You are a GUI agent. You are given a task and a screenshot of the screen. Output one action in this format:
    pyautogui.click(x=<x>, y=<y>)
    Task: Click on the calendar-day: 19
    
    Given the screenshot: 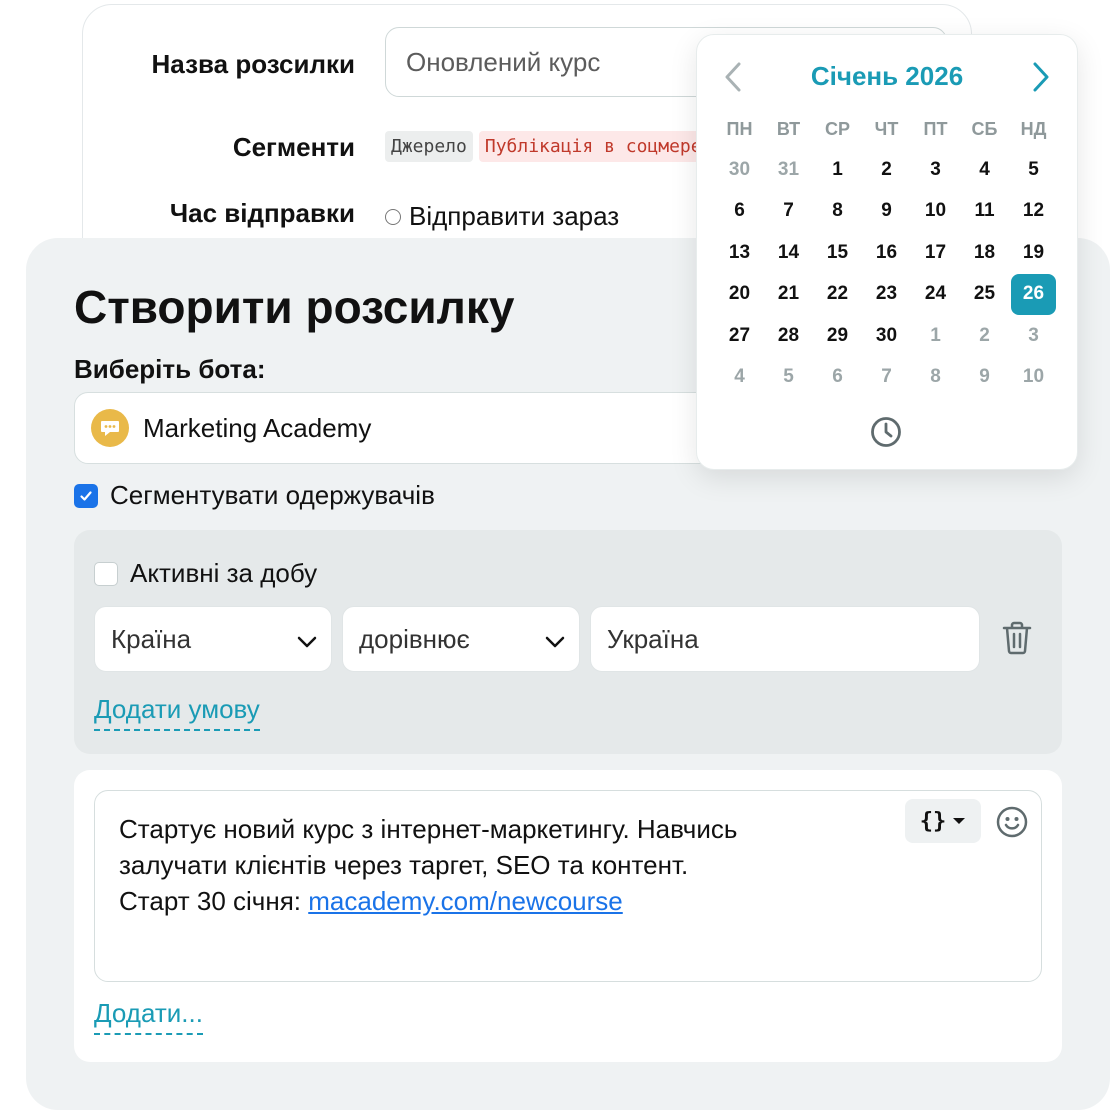 What is the action you would take?
    pyautogui.click(x=1033, y=253)
    